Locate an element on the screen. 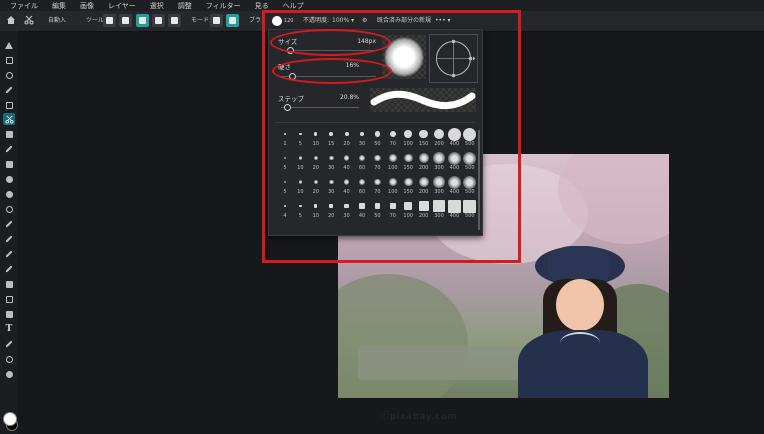  dodge-icon is located at coordinates (9, 194).